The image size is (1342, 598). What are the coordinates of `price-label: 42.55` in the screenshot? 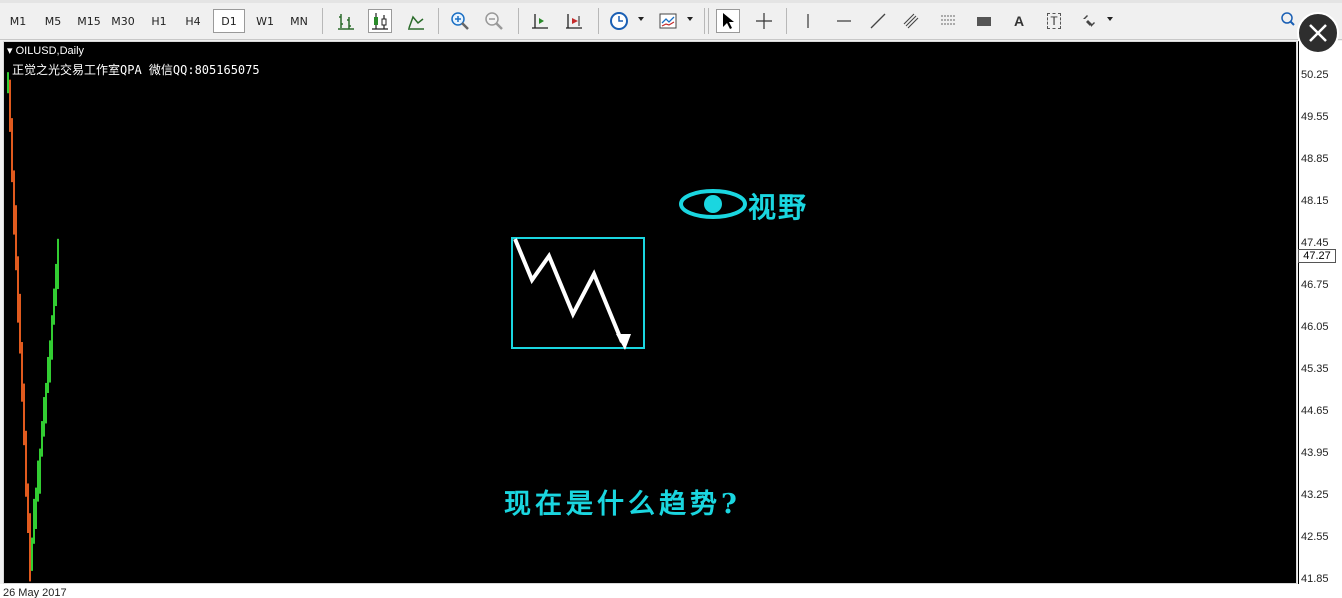 It's located at (1315, 537).